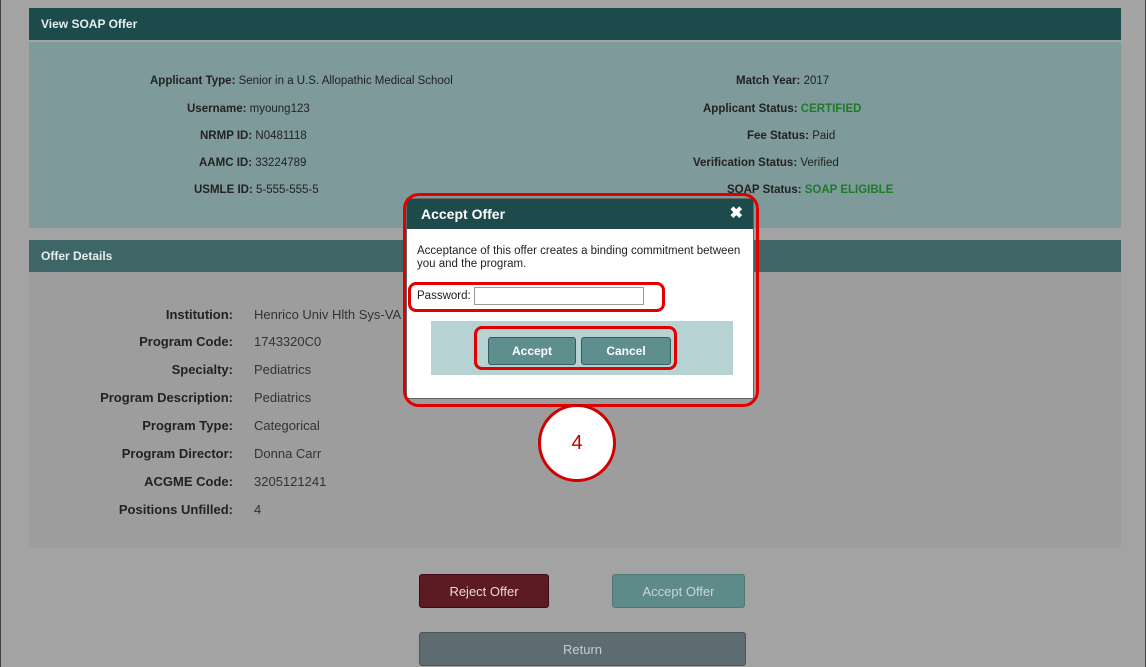 This screenshot has width=1146, height=667. Describe the element at coordinates (253, 136) in the screenshot. I see `field-nrmp-id: NRMP ID: N0481118` at that location.